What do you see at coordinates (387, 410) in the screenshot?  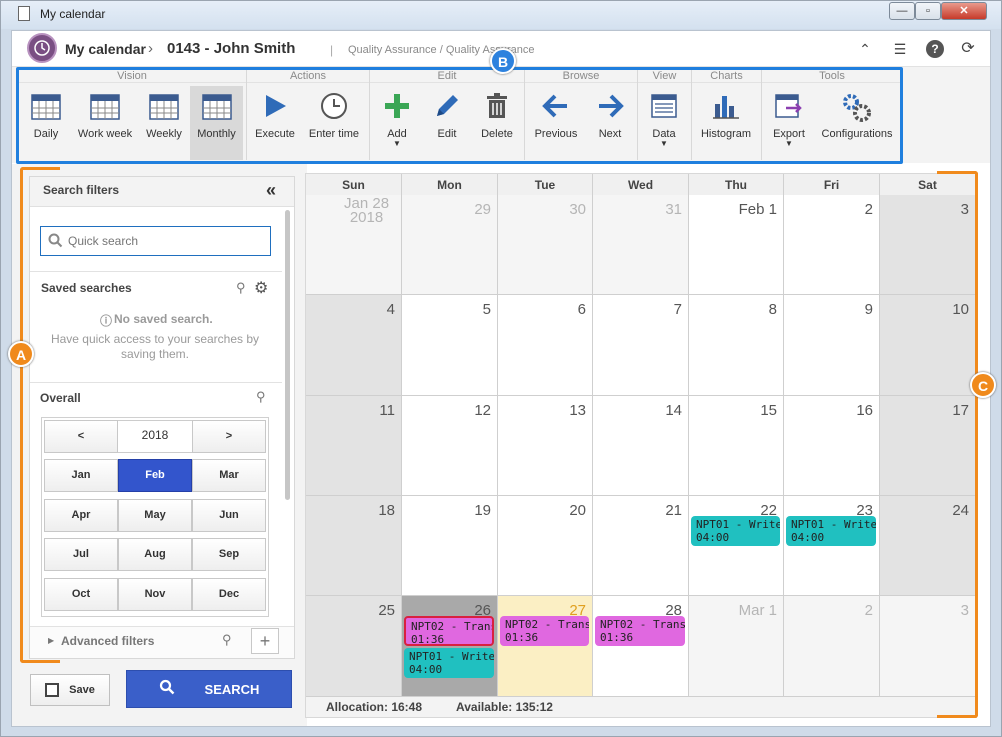 I see `day-number: 11` at bounding box center [387, 410].